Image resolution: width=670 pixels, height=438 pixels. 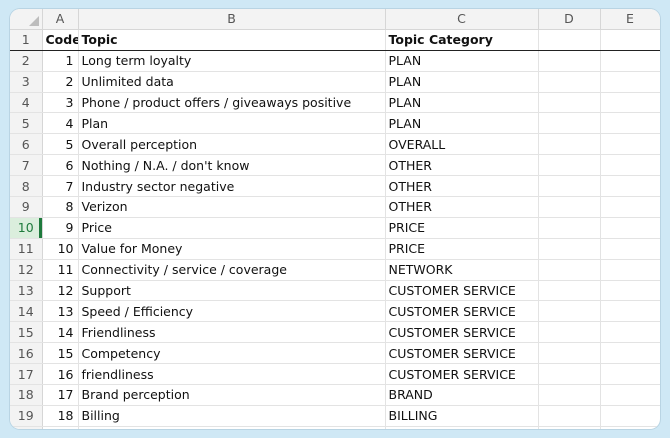 I want to click on cell-topic: Value for Money, so click(x=232, y=249).